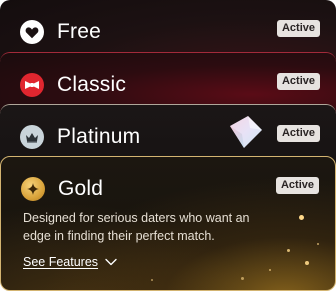  What do you see at coordinates (246, 132) in the screenshot?
I see `gem-decoration` at bounding box center [246, 132].